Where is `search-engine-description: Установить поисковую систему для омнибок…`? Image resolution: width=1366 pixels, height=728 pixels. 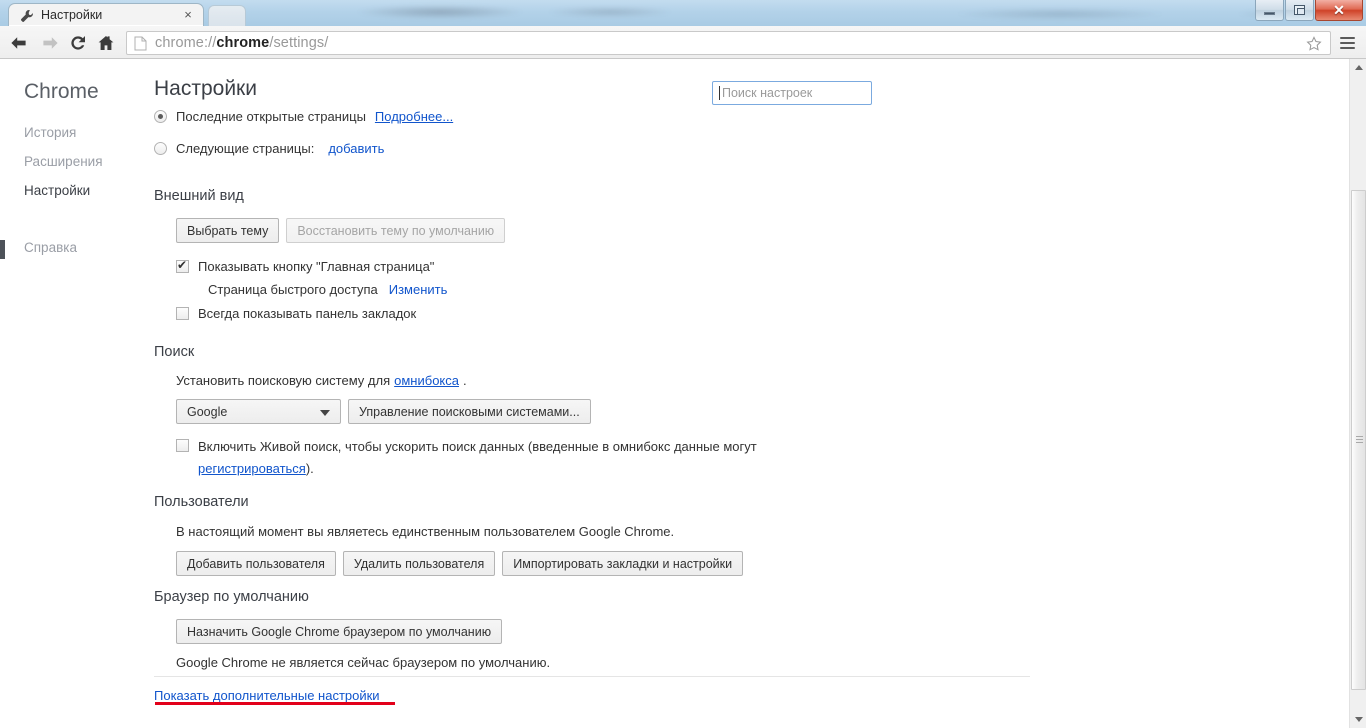
search-engine-description: Установить поисковую систему для омнибок… is located at coordinates (466, 380).